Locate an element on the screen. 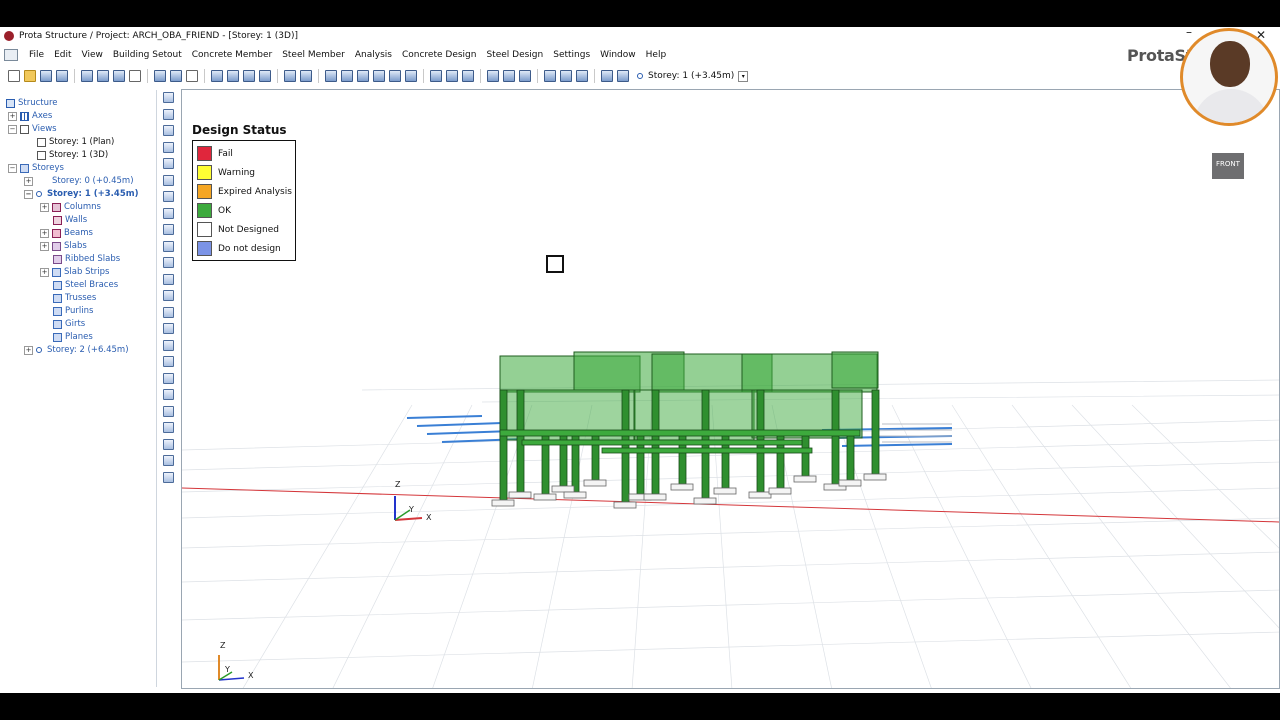 Image resolution: width=1280 pixels, height=720 pixels. menu-view: View is located at coordinates (92, 55).